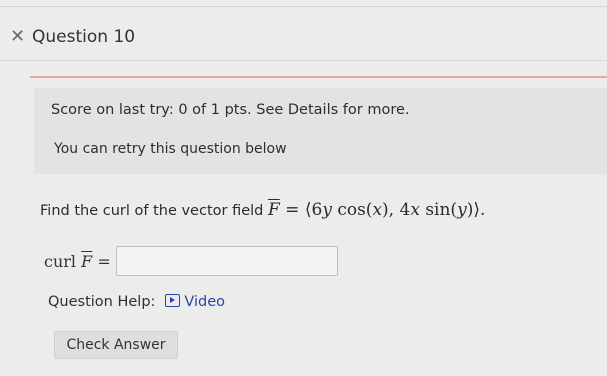  I want to click on answer-input, so click(227, 261).